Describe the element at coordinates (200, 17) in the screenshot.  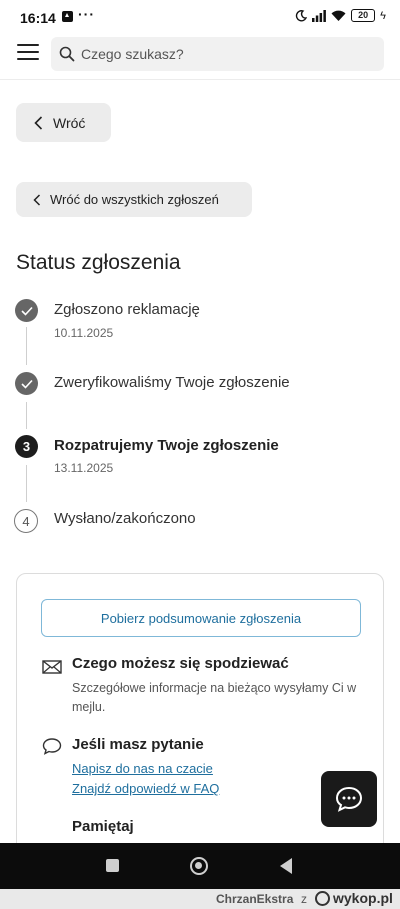
I see `status-bar: 16:14 ··· 20 ϟ` at that location.